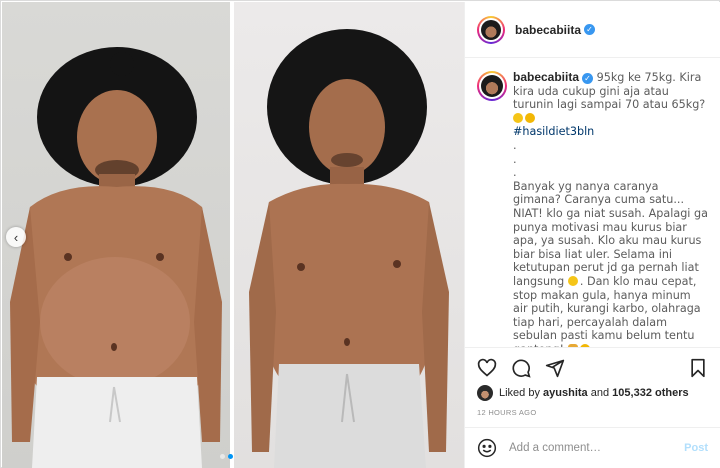 This screenshot has height=468, width=720. Describe the element at coordinates (230, 456) in the screenshot. I see `carousel-dot-active` at that location.